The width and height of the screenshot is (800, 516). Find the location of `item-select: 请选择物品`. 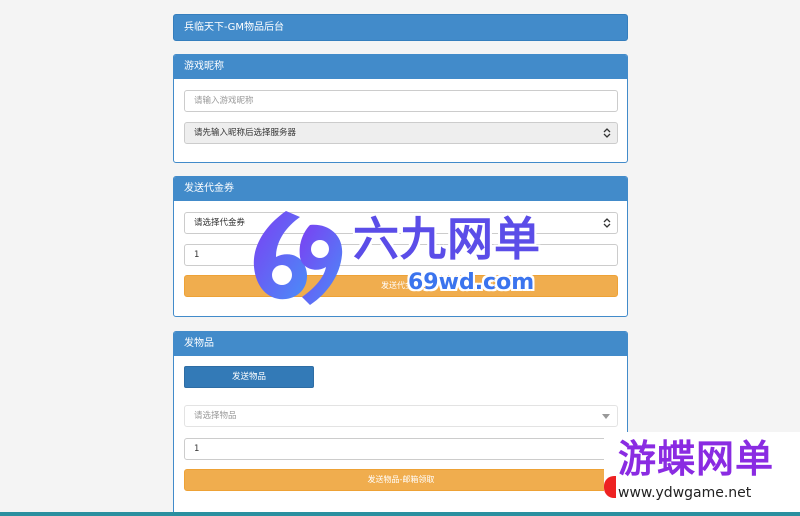

item-select: 请选择物品 is located at coordinates (401, 416).